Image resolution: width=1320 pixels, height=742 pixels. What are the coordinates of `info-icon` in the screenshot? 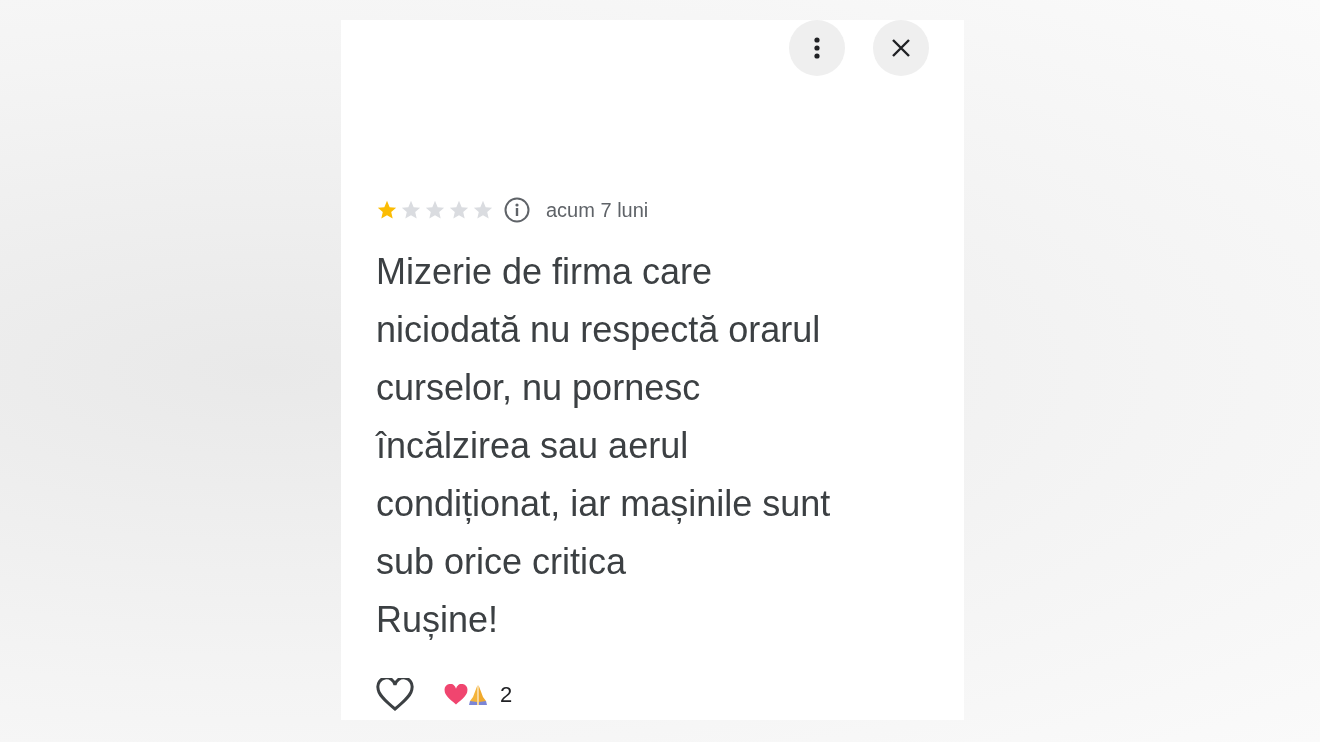 It's located at (517, 210).